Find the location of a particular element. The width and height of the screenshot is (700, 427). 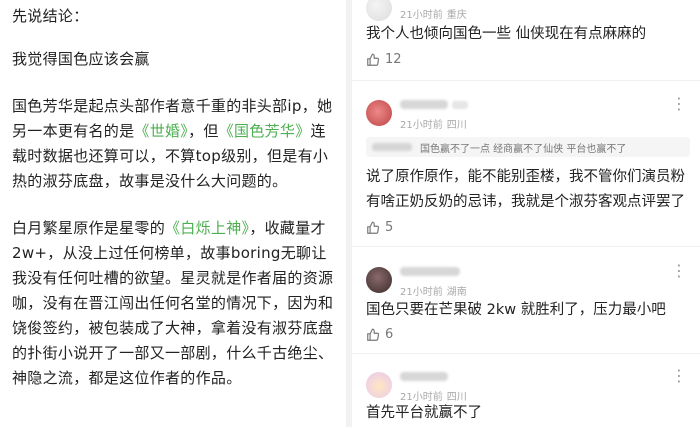

like-count: 6 is located at coordinates (389, 334).